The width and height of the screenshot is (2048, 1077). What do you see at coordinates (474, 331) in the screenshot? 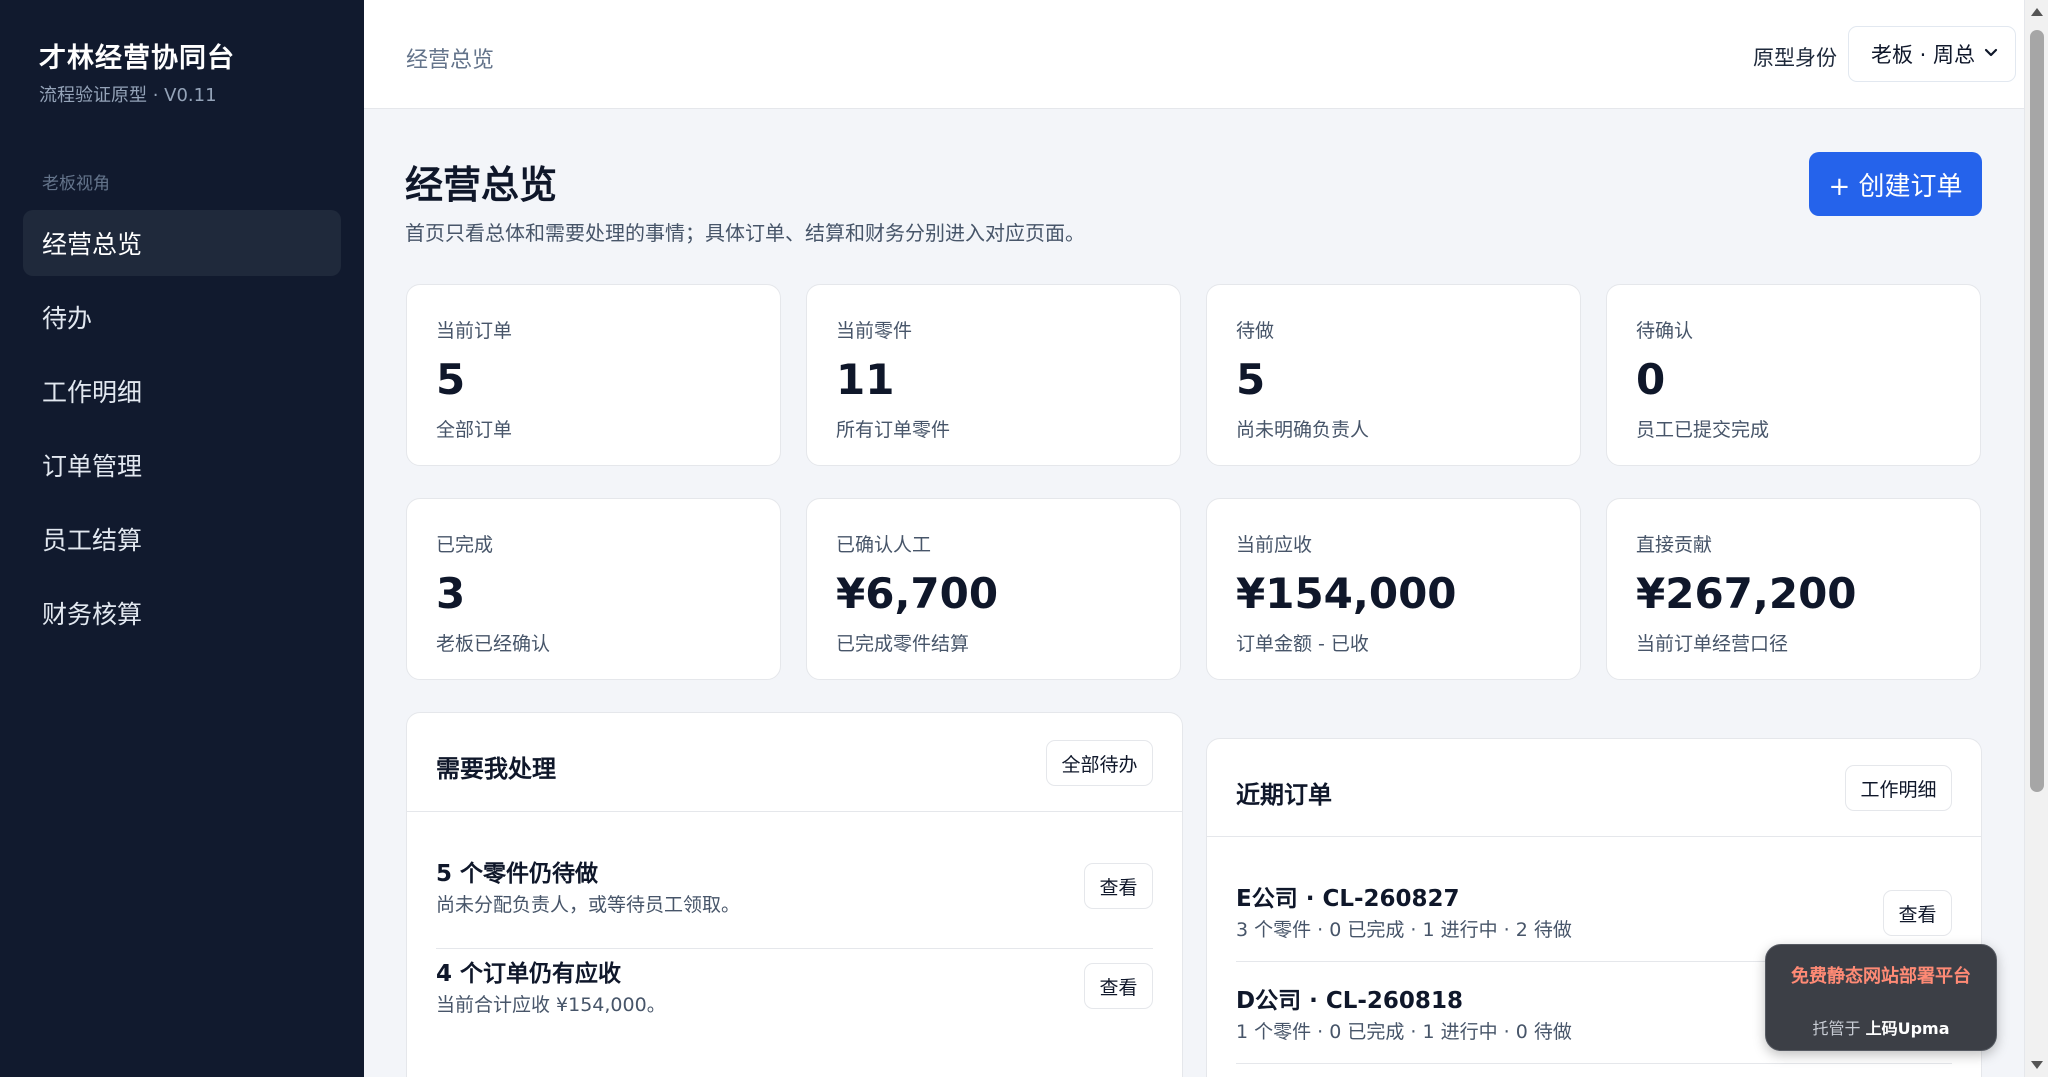
I see `stat-label: 当前订单` at bounding box center [474, 331].